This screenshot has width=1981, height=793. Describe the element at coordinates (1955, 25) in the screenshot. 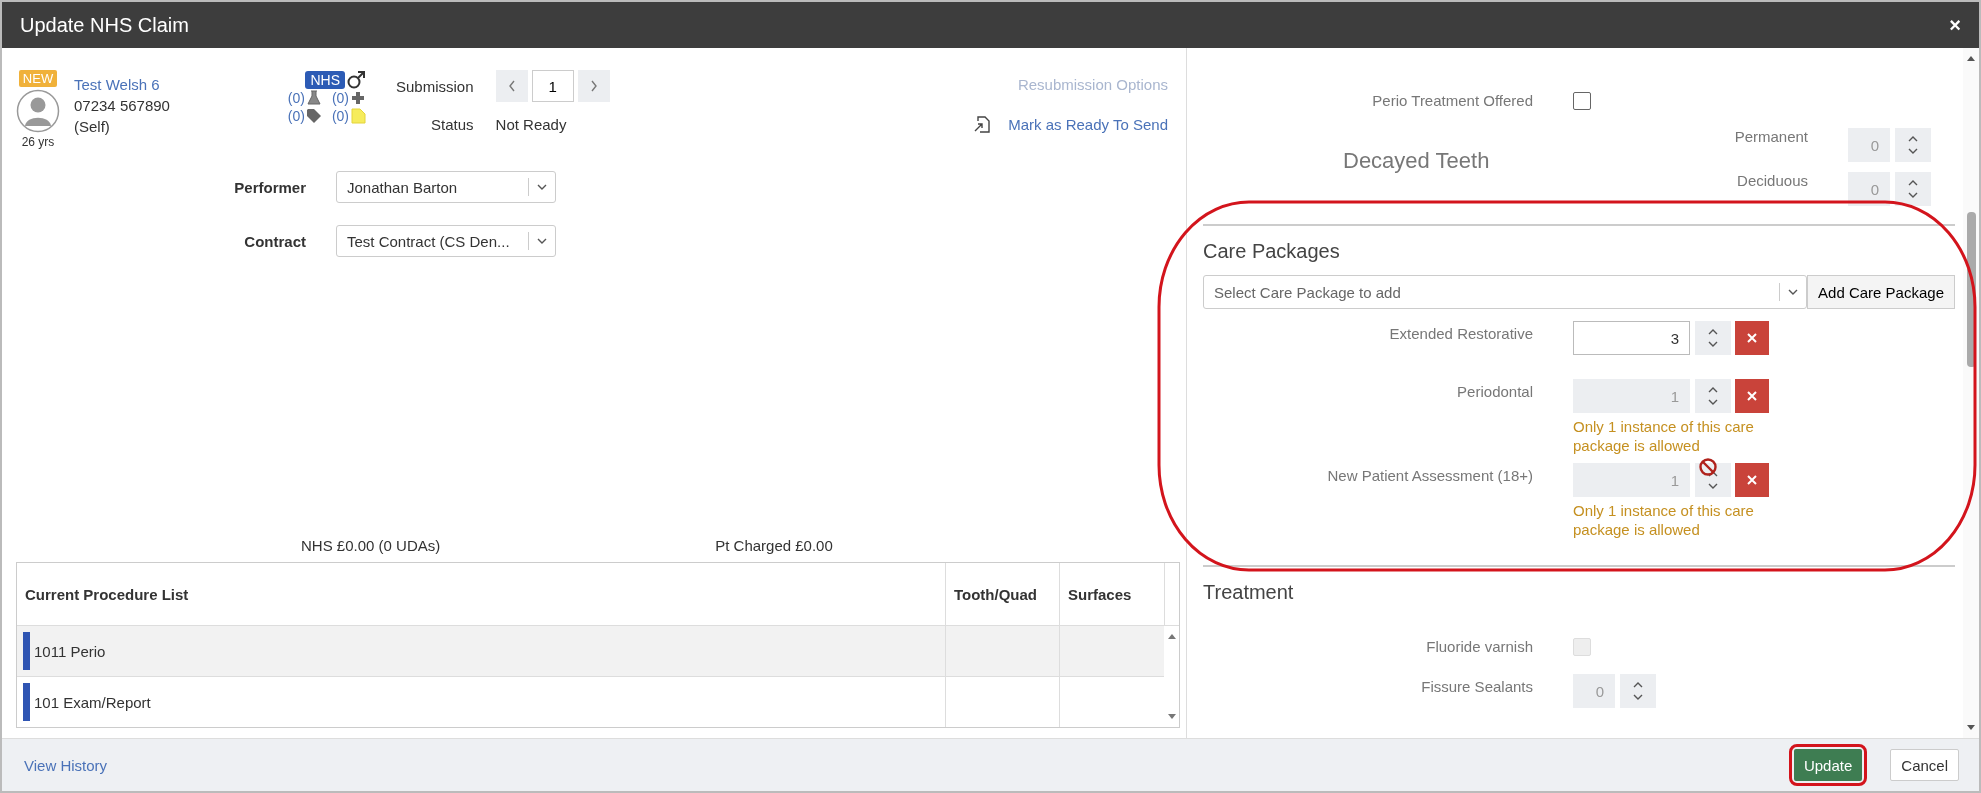

I see `close-button: ×` at that location.